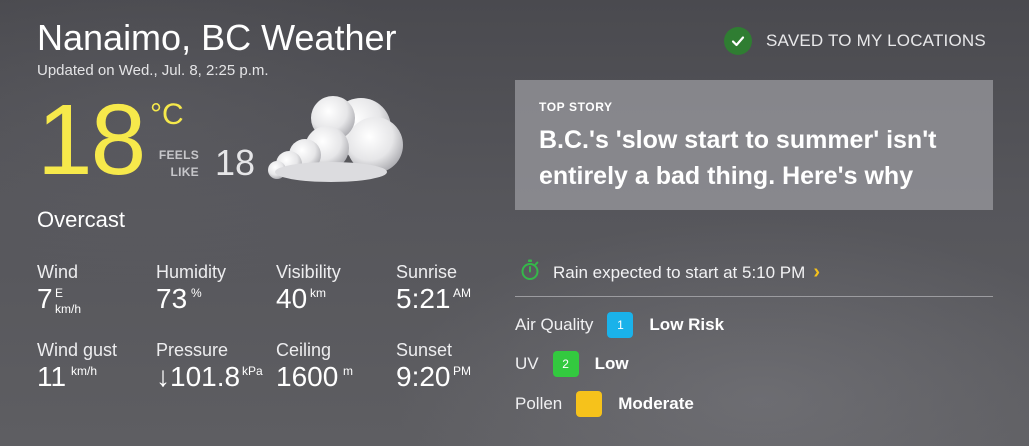  Describe the element at coordinates (423, 376) in the screenshot. I see `sunset-value: 9:20` at that location.